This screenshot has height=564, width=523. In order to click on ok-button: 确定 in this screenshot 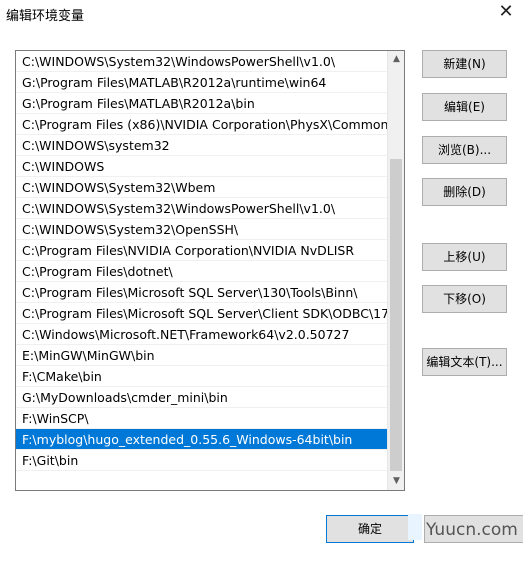, I will do `click(370, 529)`.